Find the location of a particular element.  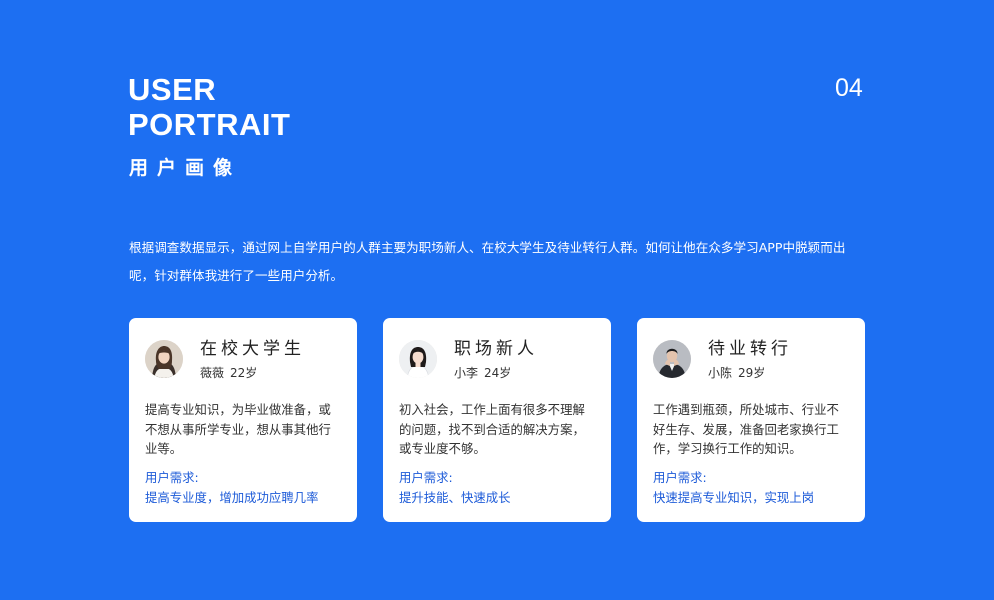

title-line-2: PORTRAIT is located at coordinates (209, 124).